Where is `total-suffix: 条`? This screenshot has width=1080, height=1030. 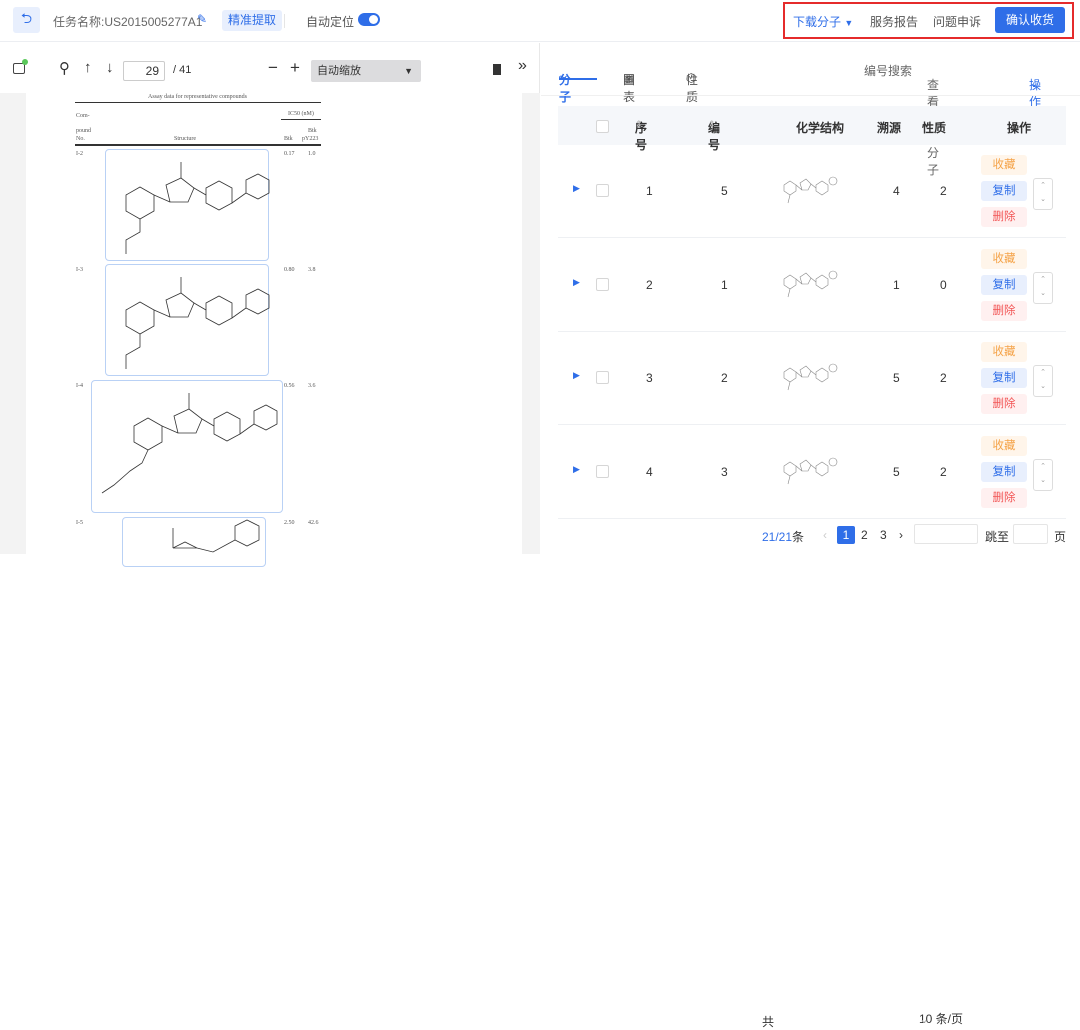
total-suffix: 条 is located at coordinates (798, 537).